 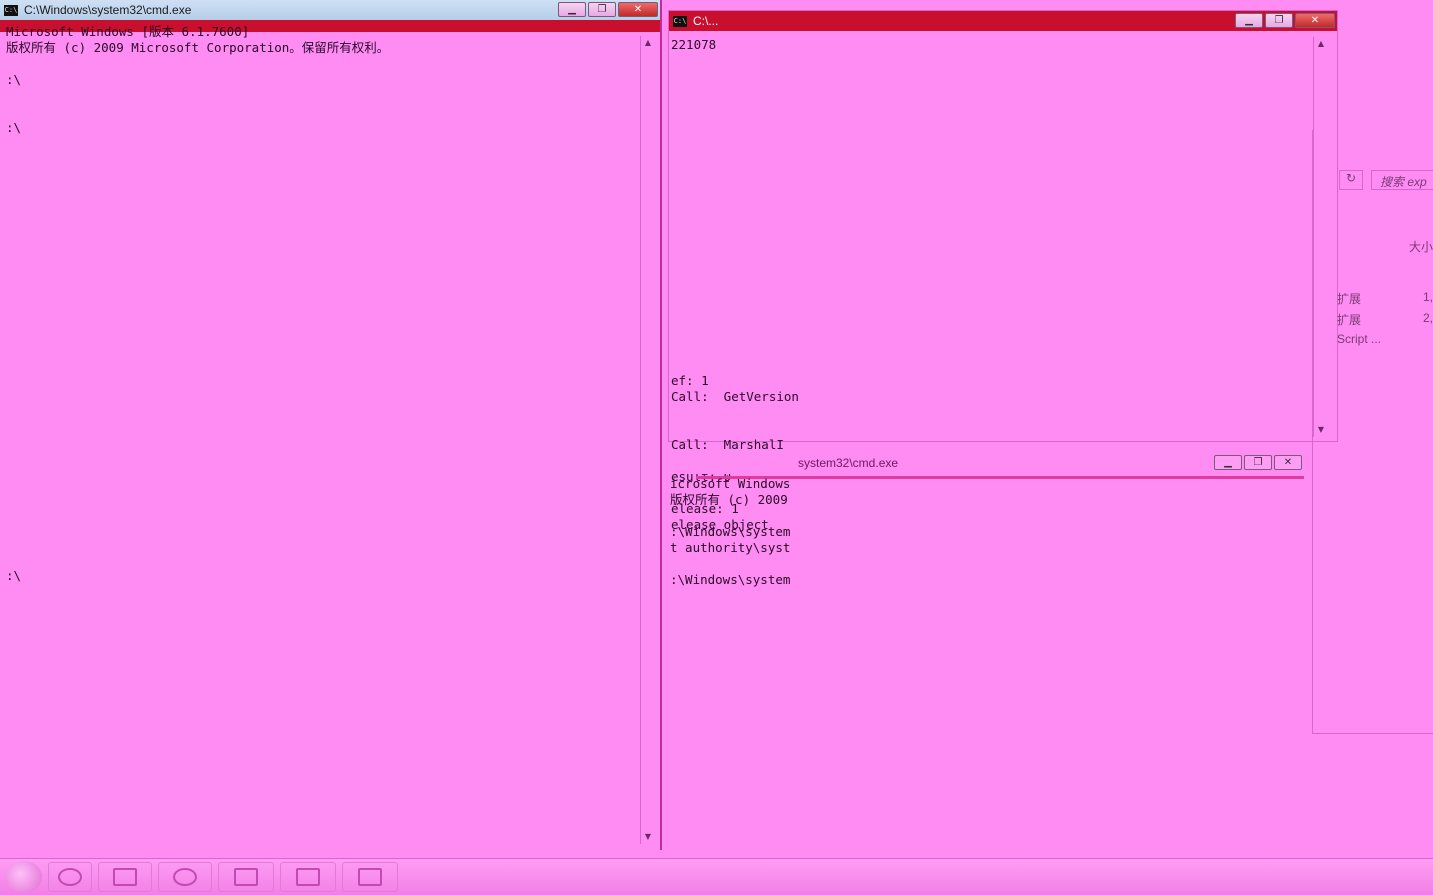 What do you see at coordinates (690, 380) in the screenshot?
I see `console-line: ef: 1` at bounding box center [690, 380].